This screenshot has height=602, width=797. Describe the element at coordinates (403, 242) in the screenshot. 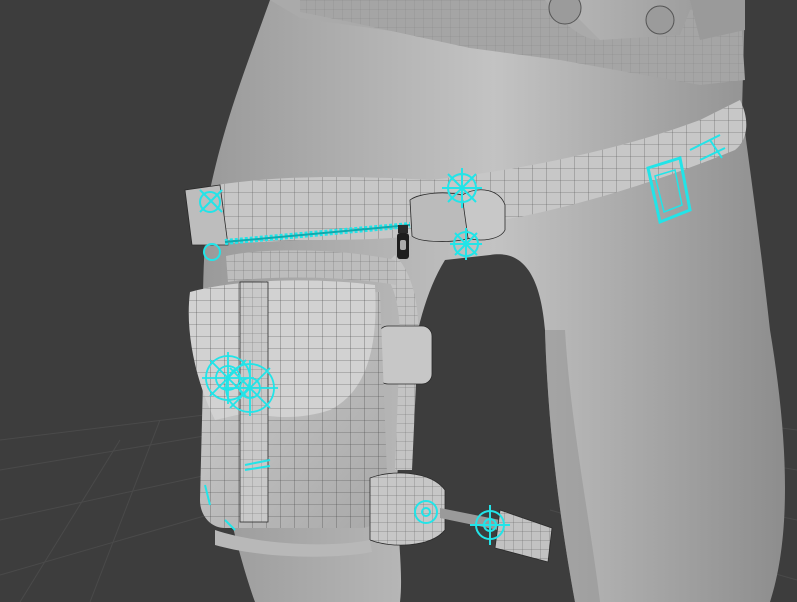

I see `zipper-pull-icon` at that location.